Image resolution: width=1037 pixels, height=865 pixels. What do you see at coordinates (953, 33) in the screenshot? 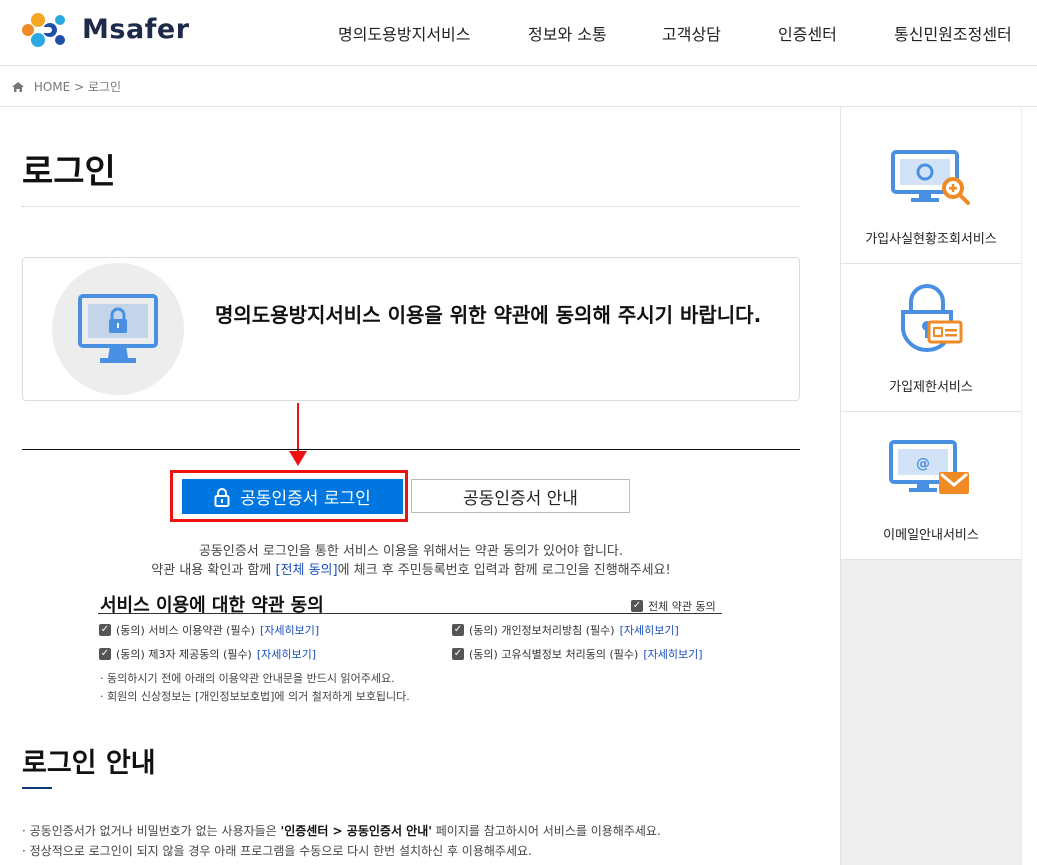
I see `nav-telecom-mediation: 통신민원조정센터` at bounding box center [953, 33].